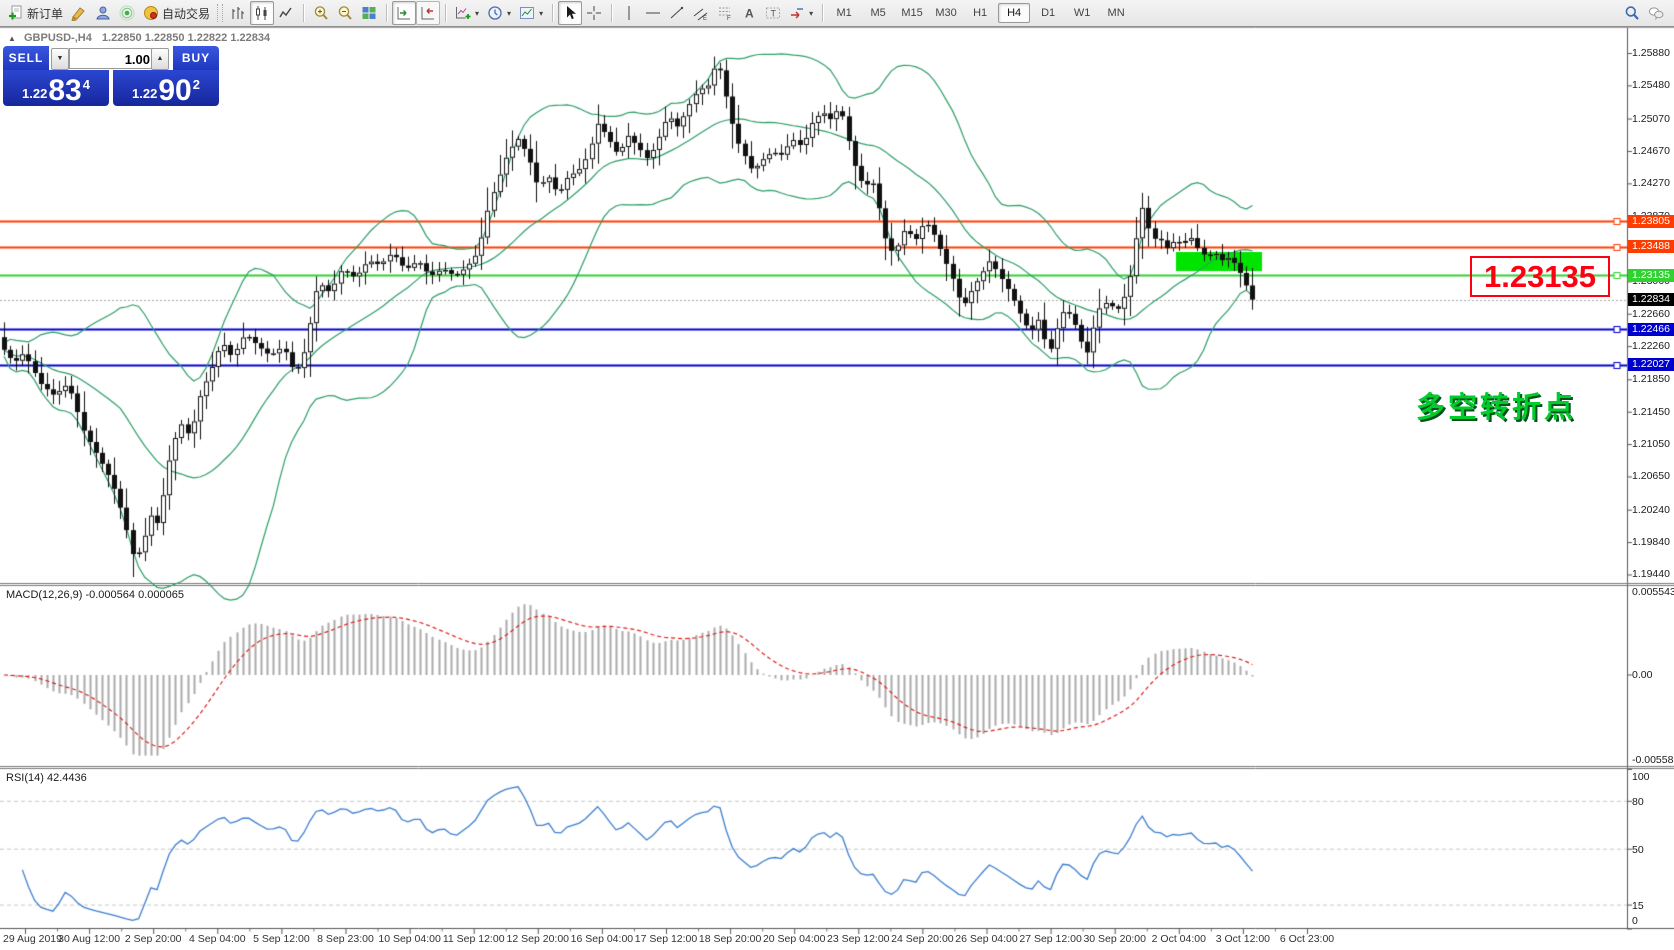 Image resolution: width=1674 pixels, height=950 pixels. Describe the element at coordinates (166, 88) in the screenshot. I see `buy-price-display: 1.22 90 2` at that location.